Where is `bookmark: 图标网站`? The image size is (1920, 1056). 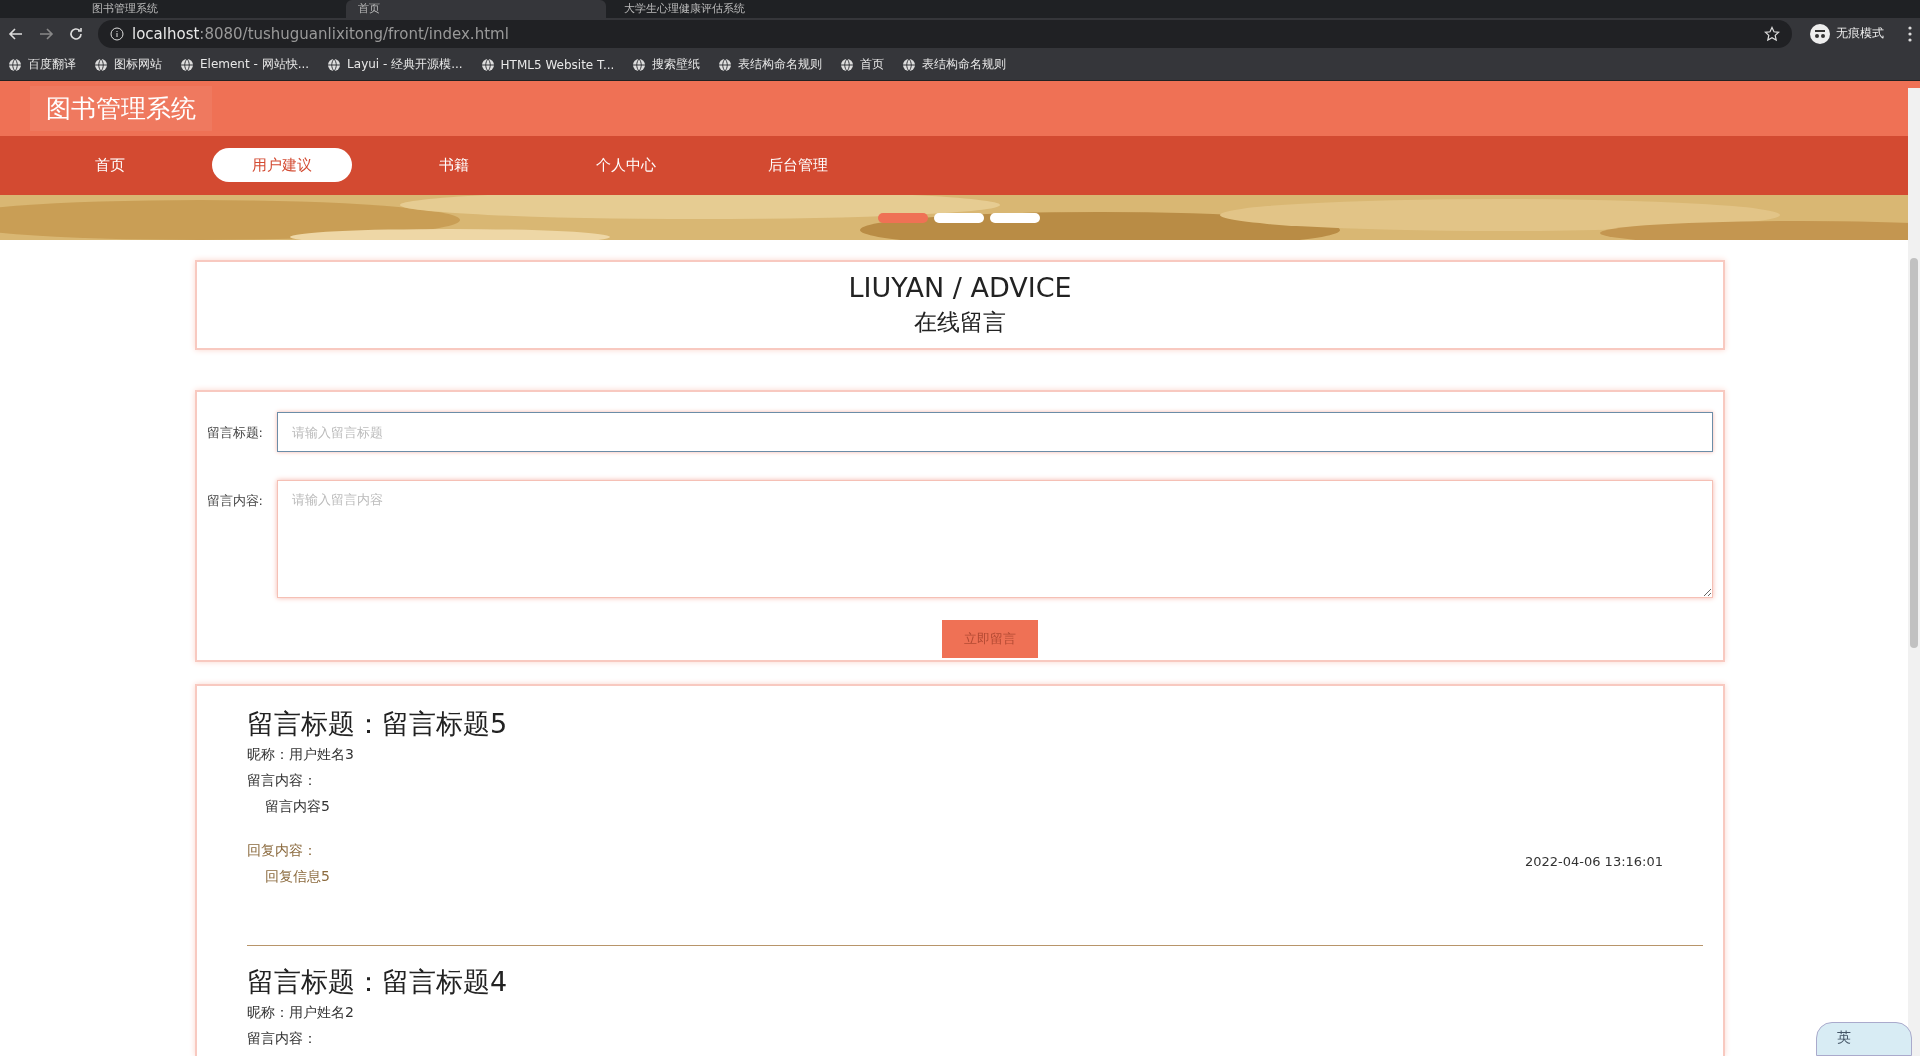 bookmark: 图标网站 is located at coordinates (128, 65).